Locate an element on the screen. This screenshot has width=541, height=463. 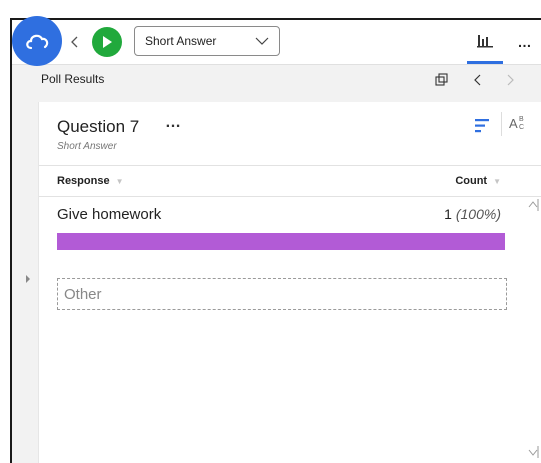
response-header-label: Response is located at coordinates (83, 181).